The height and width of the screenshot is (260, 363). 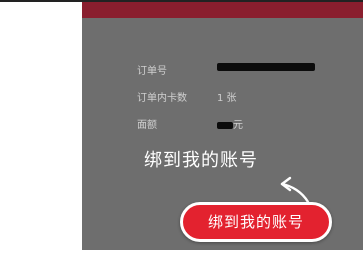 What do you see at coordinates (147, 125) in the screenshot?
I see `face-value-label: 面额` at bounding box center [147, 125].